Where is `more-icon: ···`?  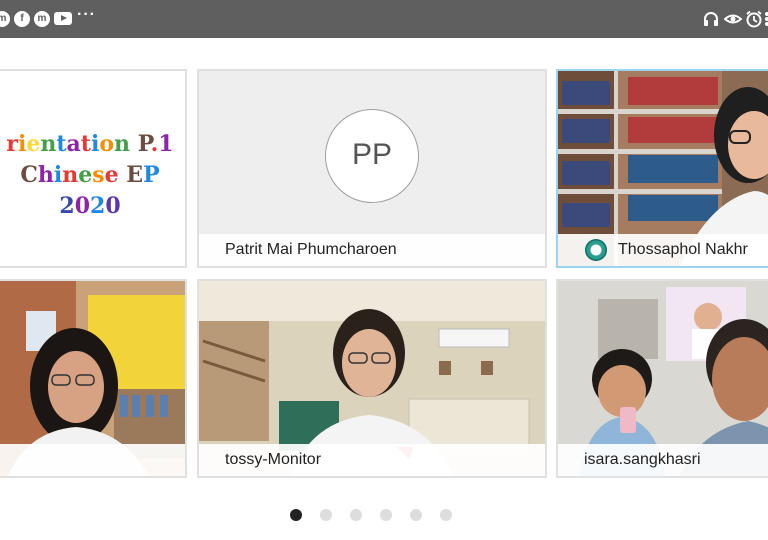
more-icon: ··· is located at coordinates (86, 15).